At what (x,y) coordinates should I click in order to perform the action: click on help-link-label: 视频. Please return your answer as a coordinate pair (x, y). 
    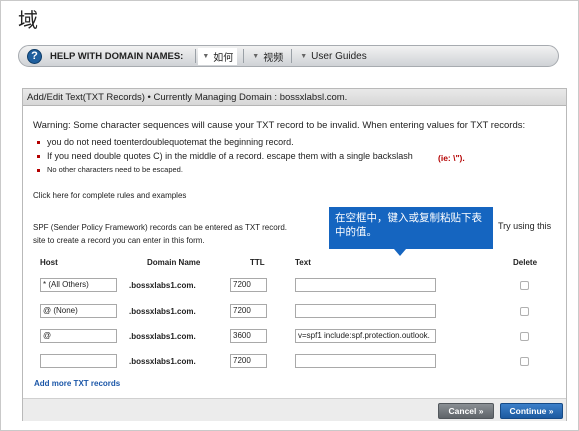
    Looking at the image, I should click on (273, 58).